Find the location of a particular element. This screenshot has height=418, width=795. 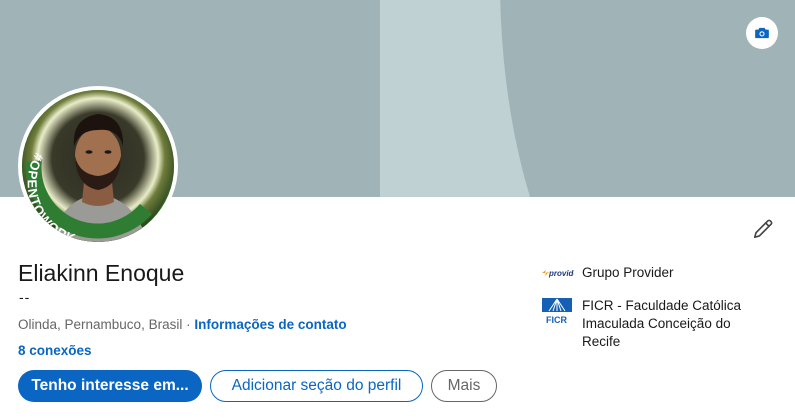

contact-info-link: Informações de contato is located at coordinates (270, 324).